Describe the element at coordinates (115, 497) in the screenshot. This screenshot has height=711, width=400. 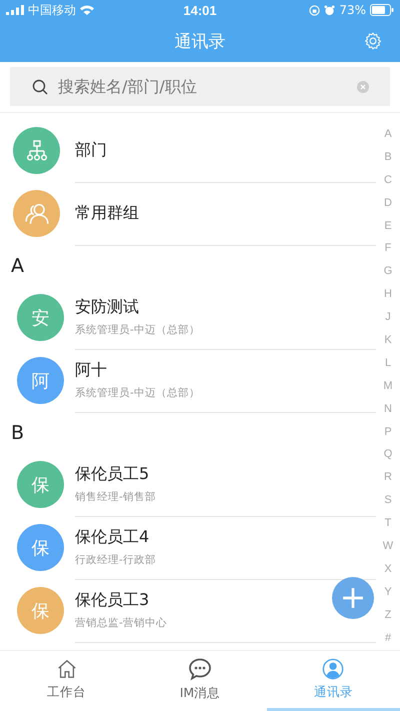
I see `contact-role: 销售经理-销售部` at that location.